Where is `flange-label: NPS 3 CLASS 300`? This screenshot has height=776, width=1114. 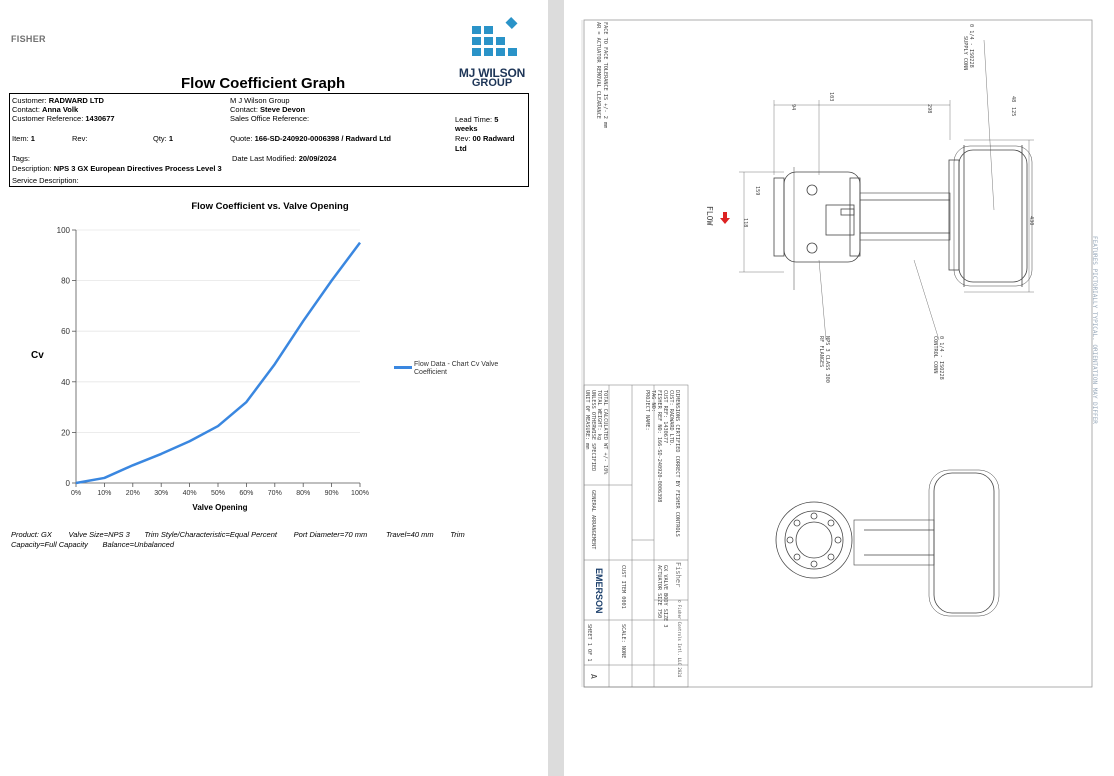
flange-label: NPS 3 CLASS 300 is located at coordinates (827, 359).